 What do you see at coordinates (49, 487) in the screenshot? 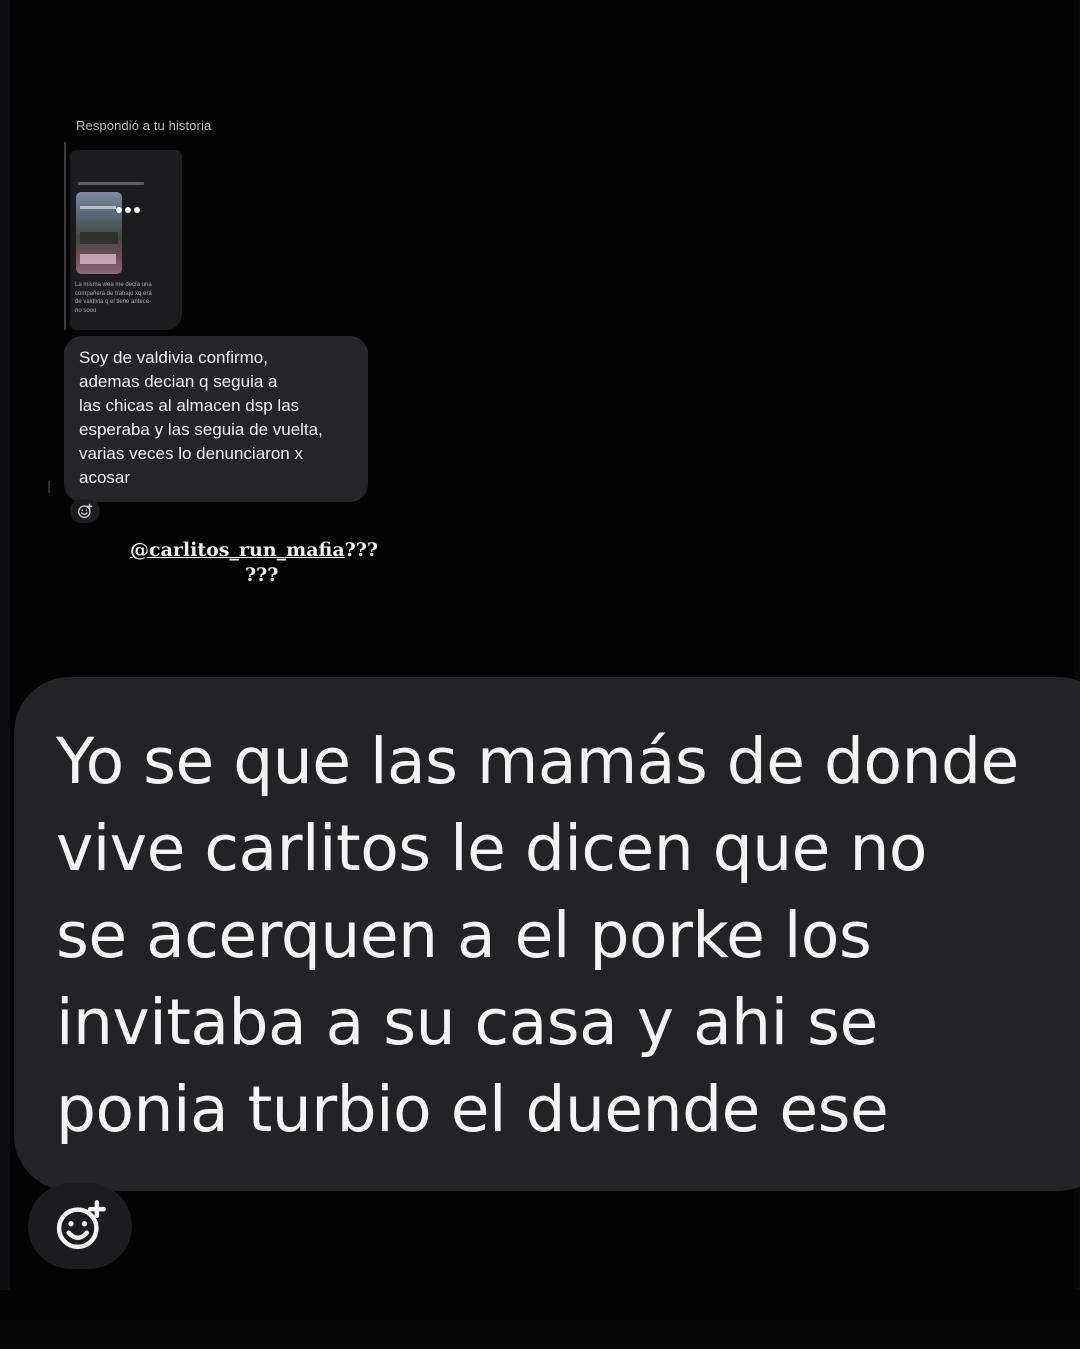
I see `divider` at bounding box center [49, 487].